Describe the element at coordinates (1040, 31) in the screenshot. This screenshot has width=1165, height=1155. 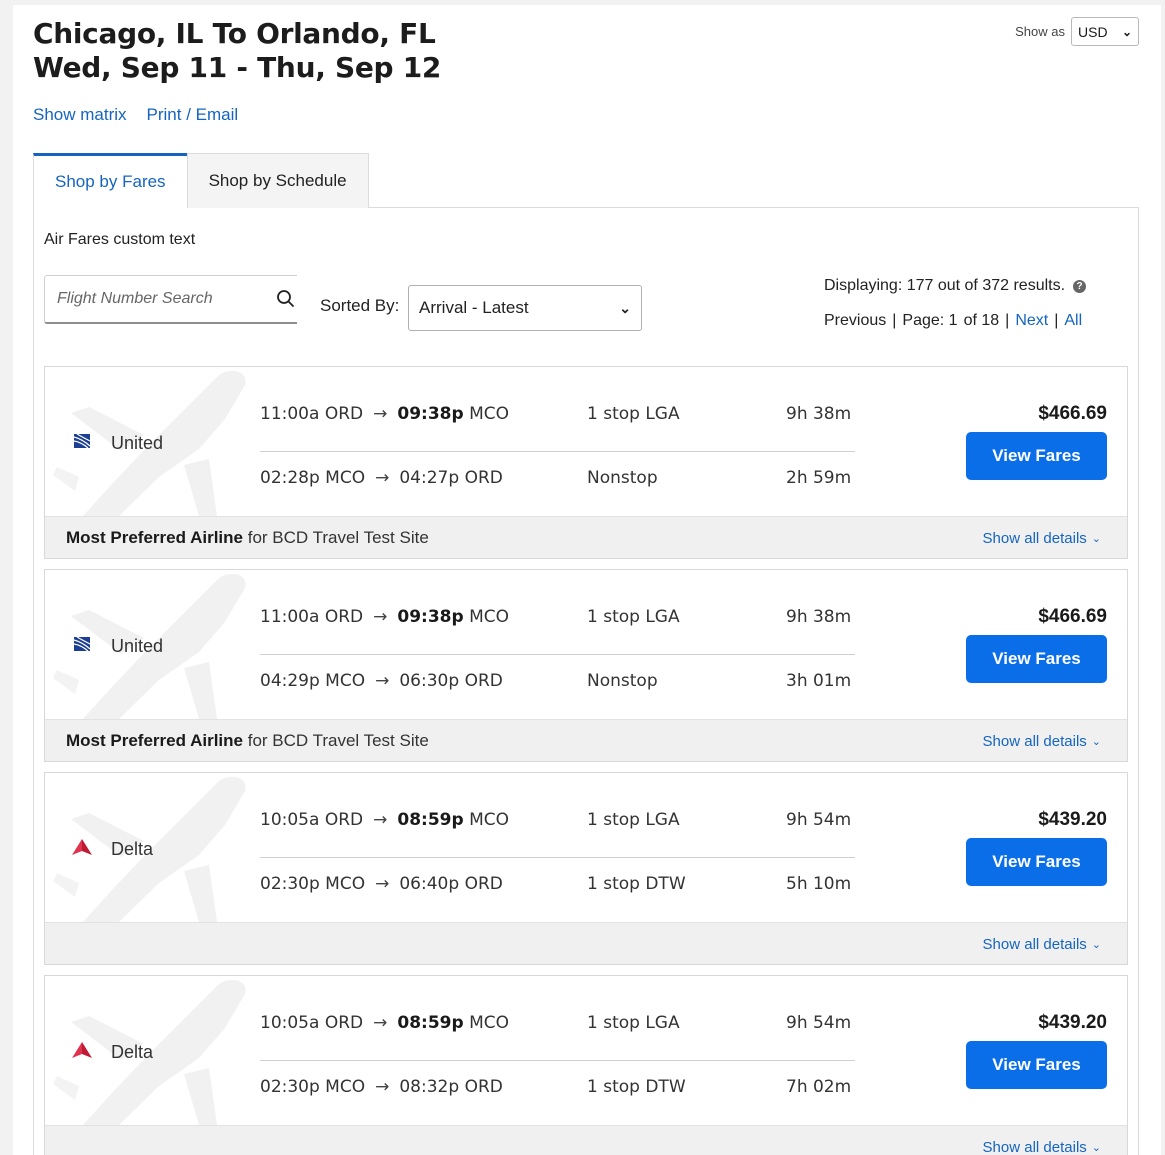
I see `show-as-label: Show as` at that location.